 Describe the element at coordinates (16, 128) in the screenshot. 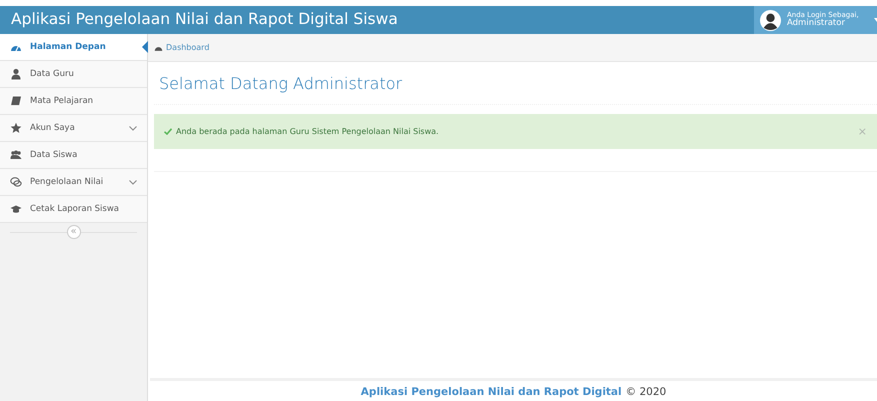

I see `star-icon` at that location.